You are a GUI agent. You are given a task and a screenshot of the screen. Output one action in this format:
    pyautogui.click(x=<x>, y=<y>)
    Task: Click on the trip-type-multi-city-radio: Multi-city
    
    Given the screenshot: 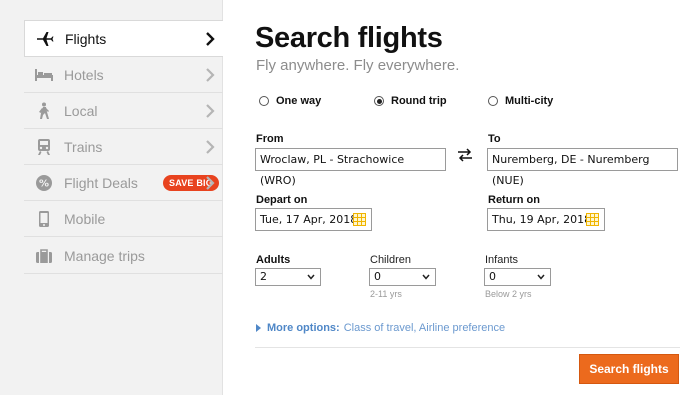 What is the action you would take?
    pyautogui.click(x=520, y=101)
    